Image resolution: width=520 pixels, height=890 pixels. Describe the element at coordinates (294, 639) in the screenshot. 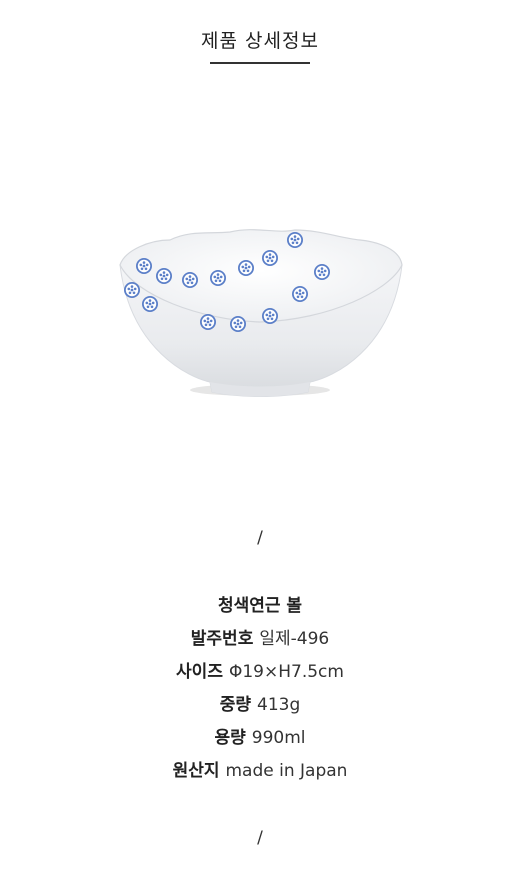

I see `detail-value: 일제-496` at that location.